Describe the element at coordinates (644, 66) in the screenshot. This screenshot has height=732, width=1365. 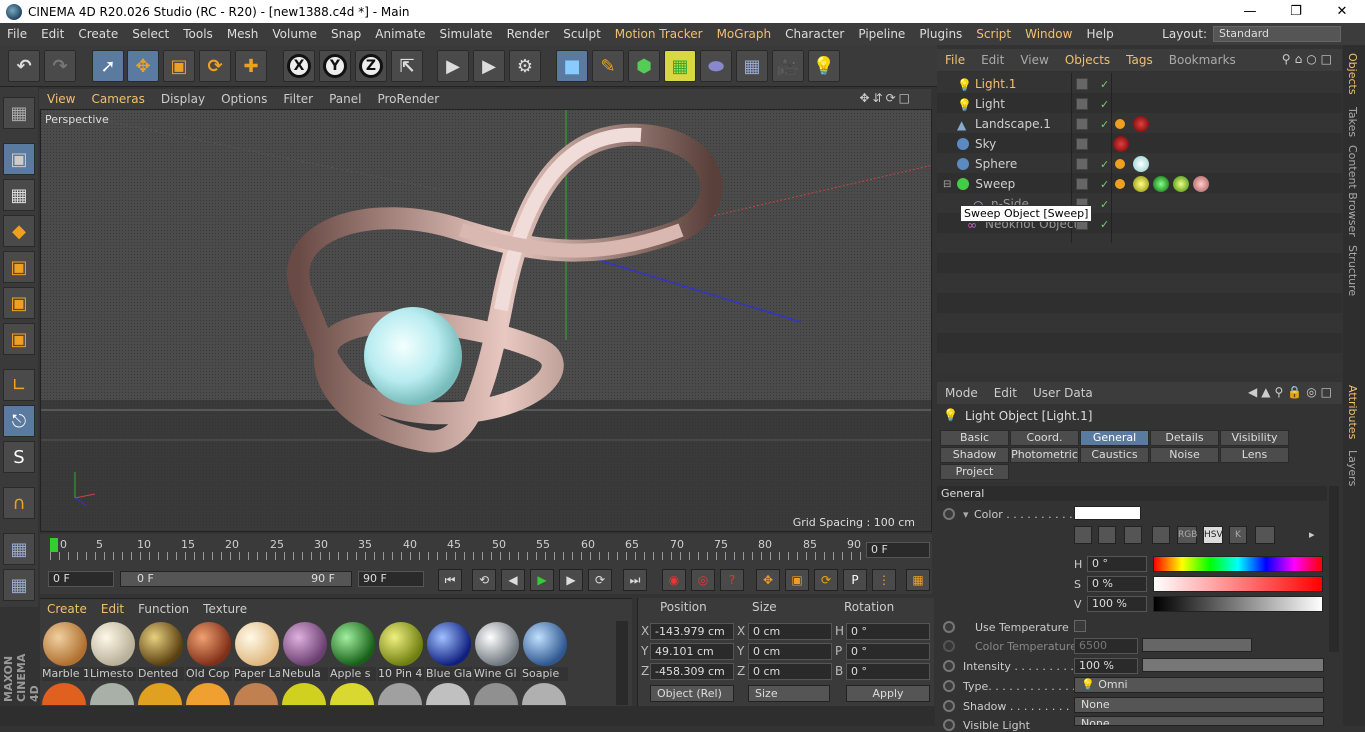
I see `subdivision-surface-icon: ⬢` at that location.